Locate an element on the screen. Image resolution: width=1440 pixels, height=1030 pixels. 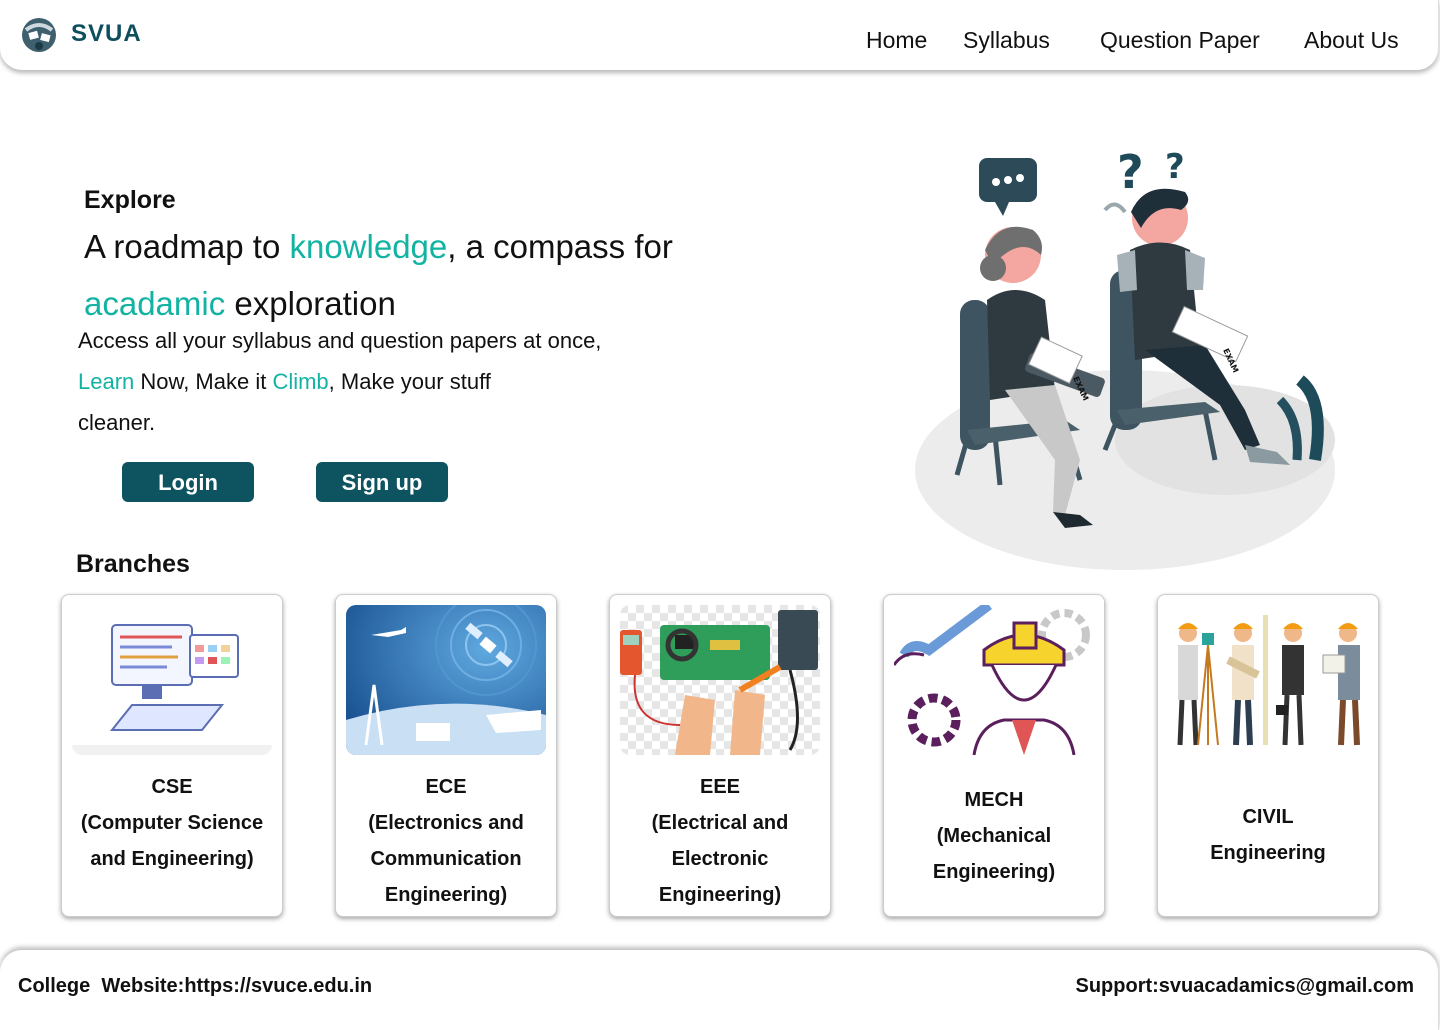
branch-label-line: (Electrical and is located at coordinates (720, 823).